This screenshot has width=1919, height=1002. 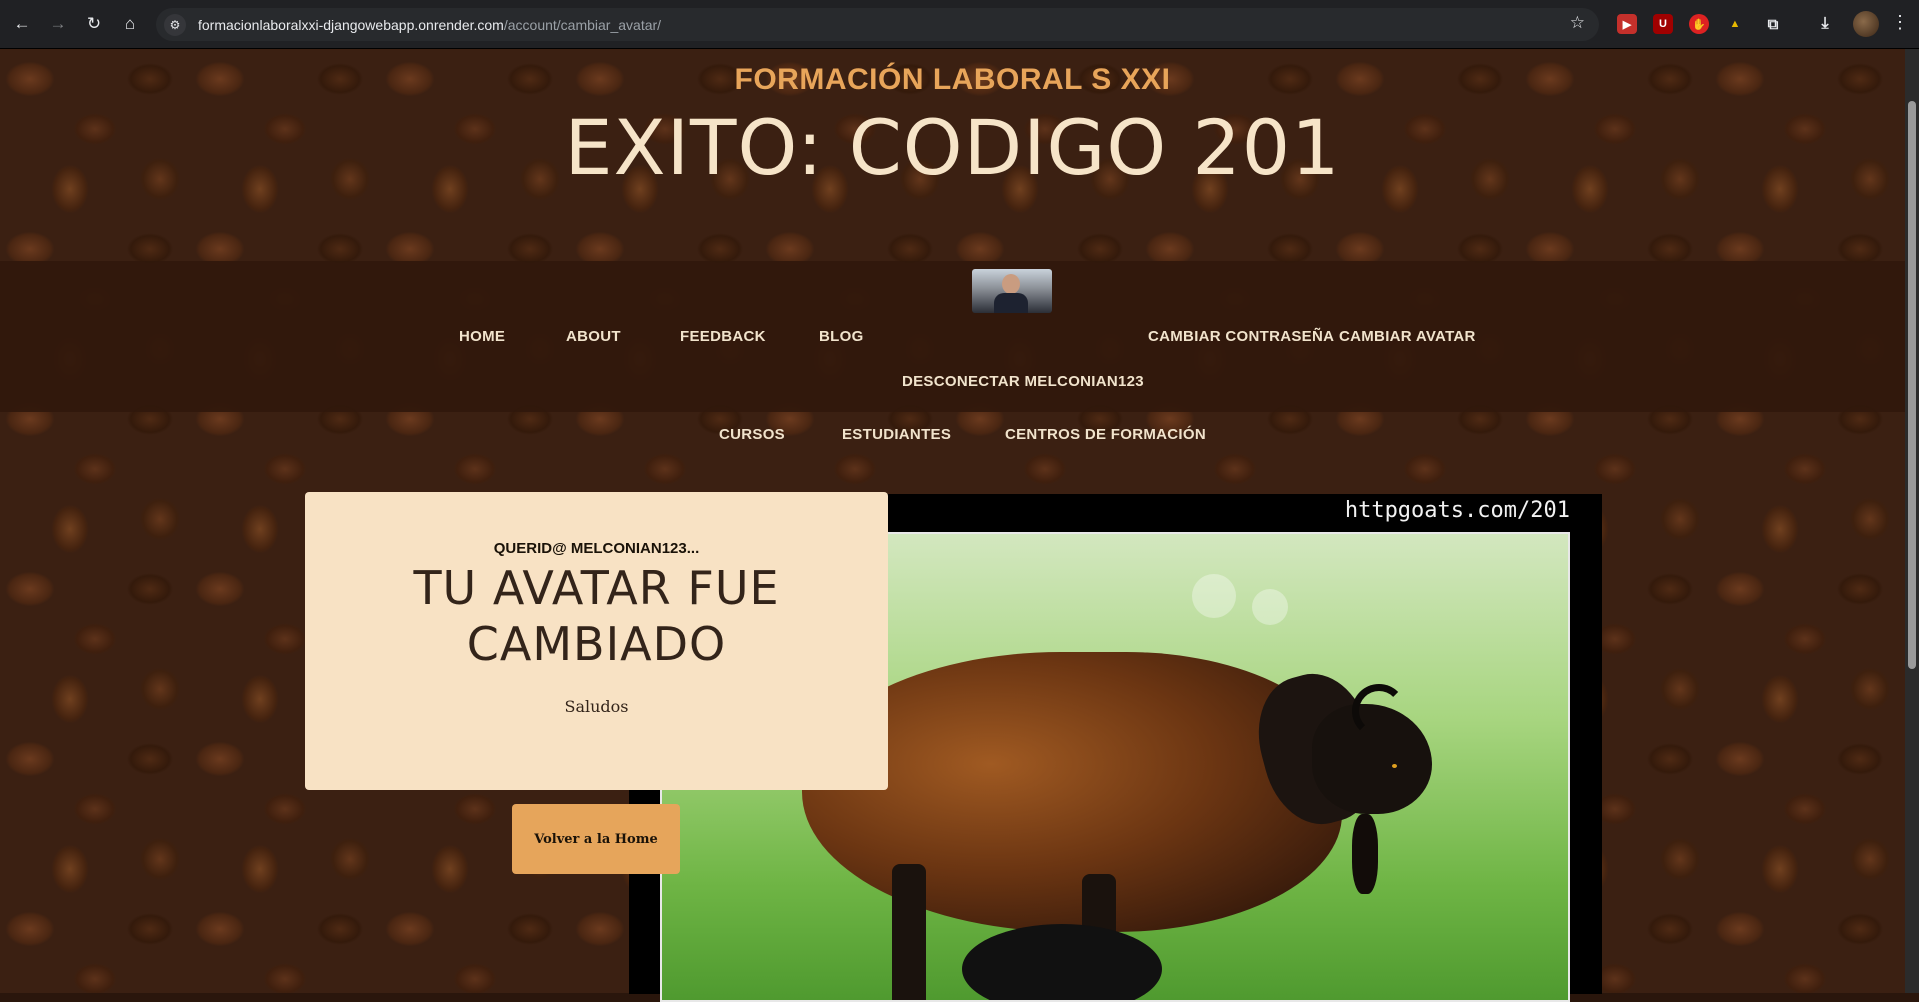 I want to click on hand-extension-icon: ✋, so click(x=1699, y=24).